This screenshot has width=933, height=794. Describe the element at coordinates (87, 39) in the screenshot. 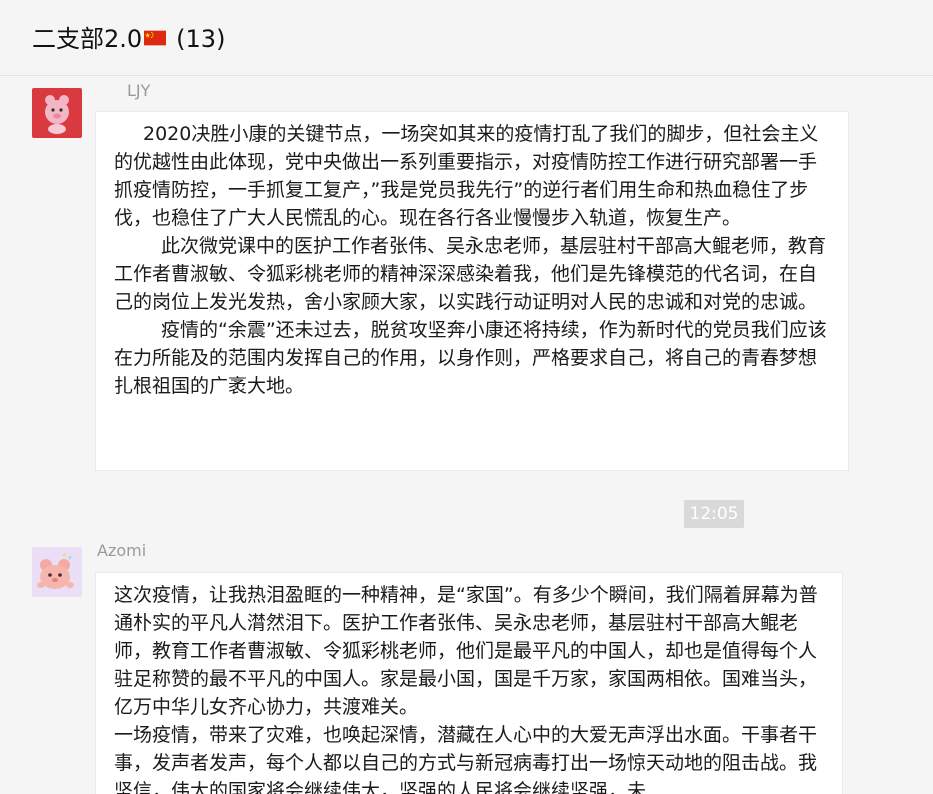

I see `group-name: 二支部2.0` at that location.